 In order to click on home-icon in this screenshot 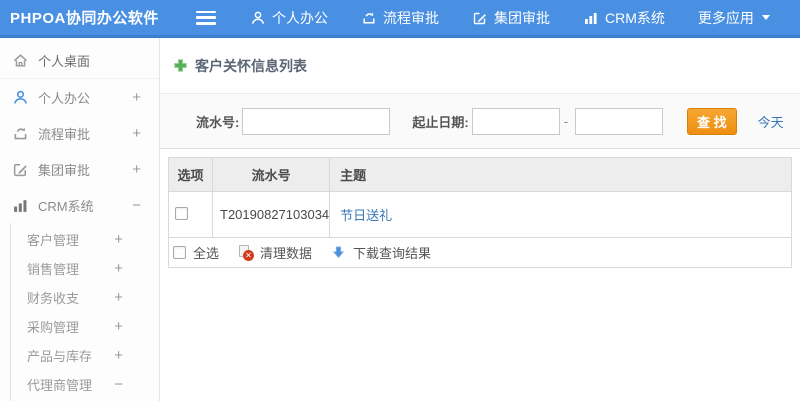, I will do `click(20, 60)`.